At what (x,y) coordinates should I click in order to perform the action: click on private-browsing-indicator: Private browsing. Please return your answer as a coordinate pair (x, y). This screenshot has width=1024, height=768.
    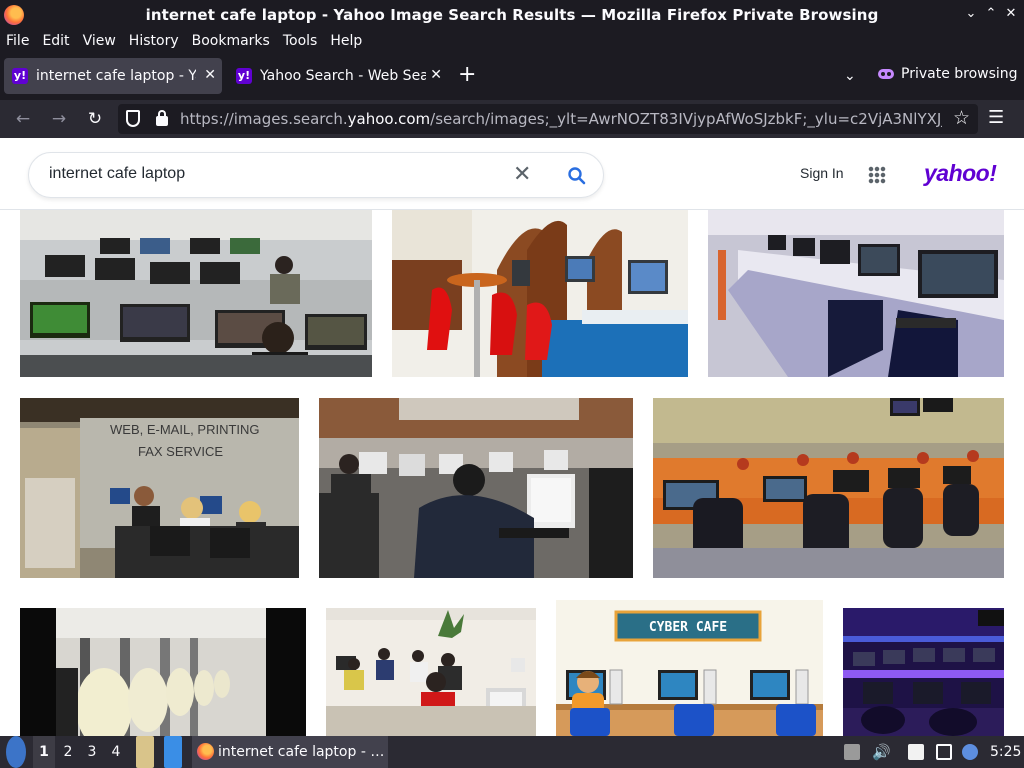
    Looking at the image, I should click on (948, 74).